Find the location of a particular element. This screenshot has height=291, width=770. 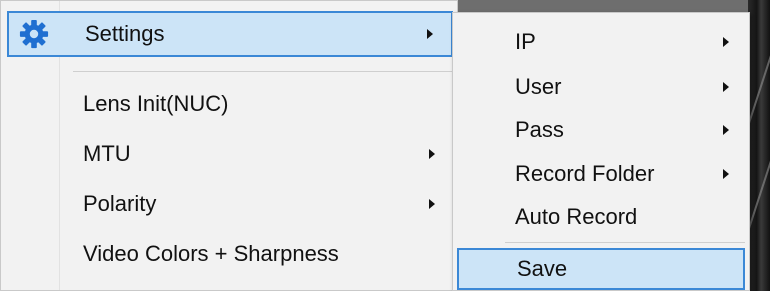

menu-item-video-colors: Video Colors + Sharpness is located at coordinates (230, 254).